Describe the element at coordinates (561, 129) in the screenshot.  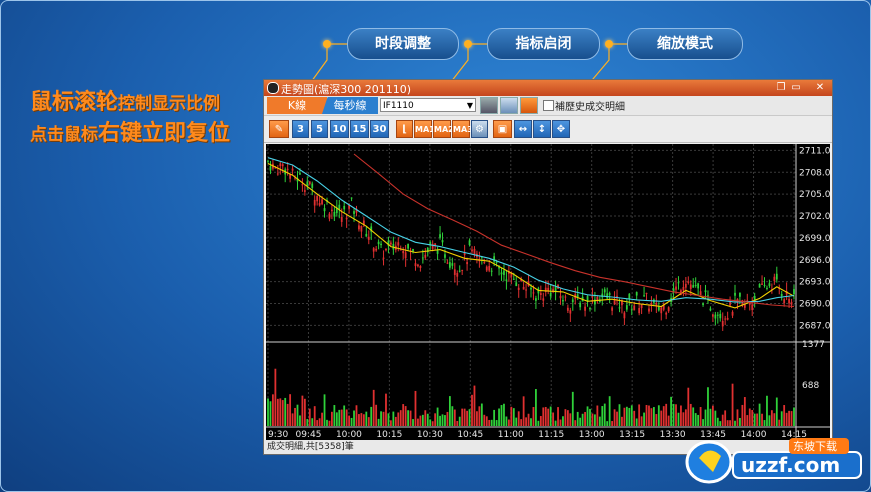
I see `zoom-all-icon: ✥` at that location.